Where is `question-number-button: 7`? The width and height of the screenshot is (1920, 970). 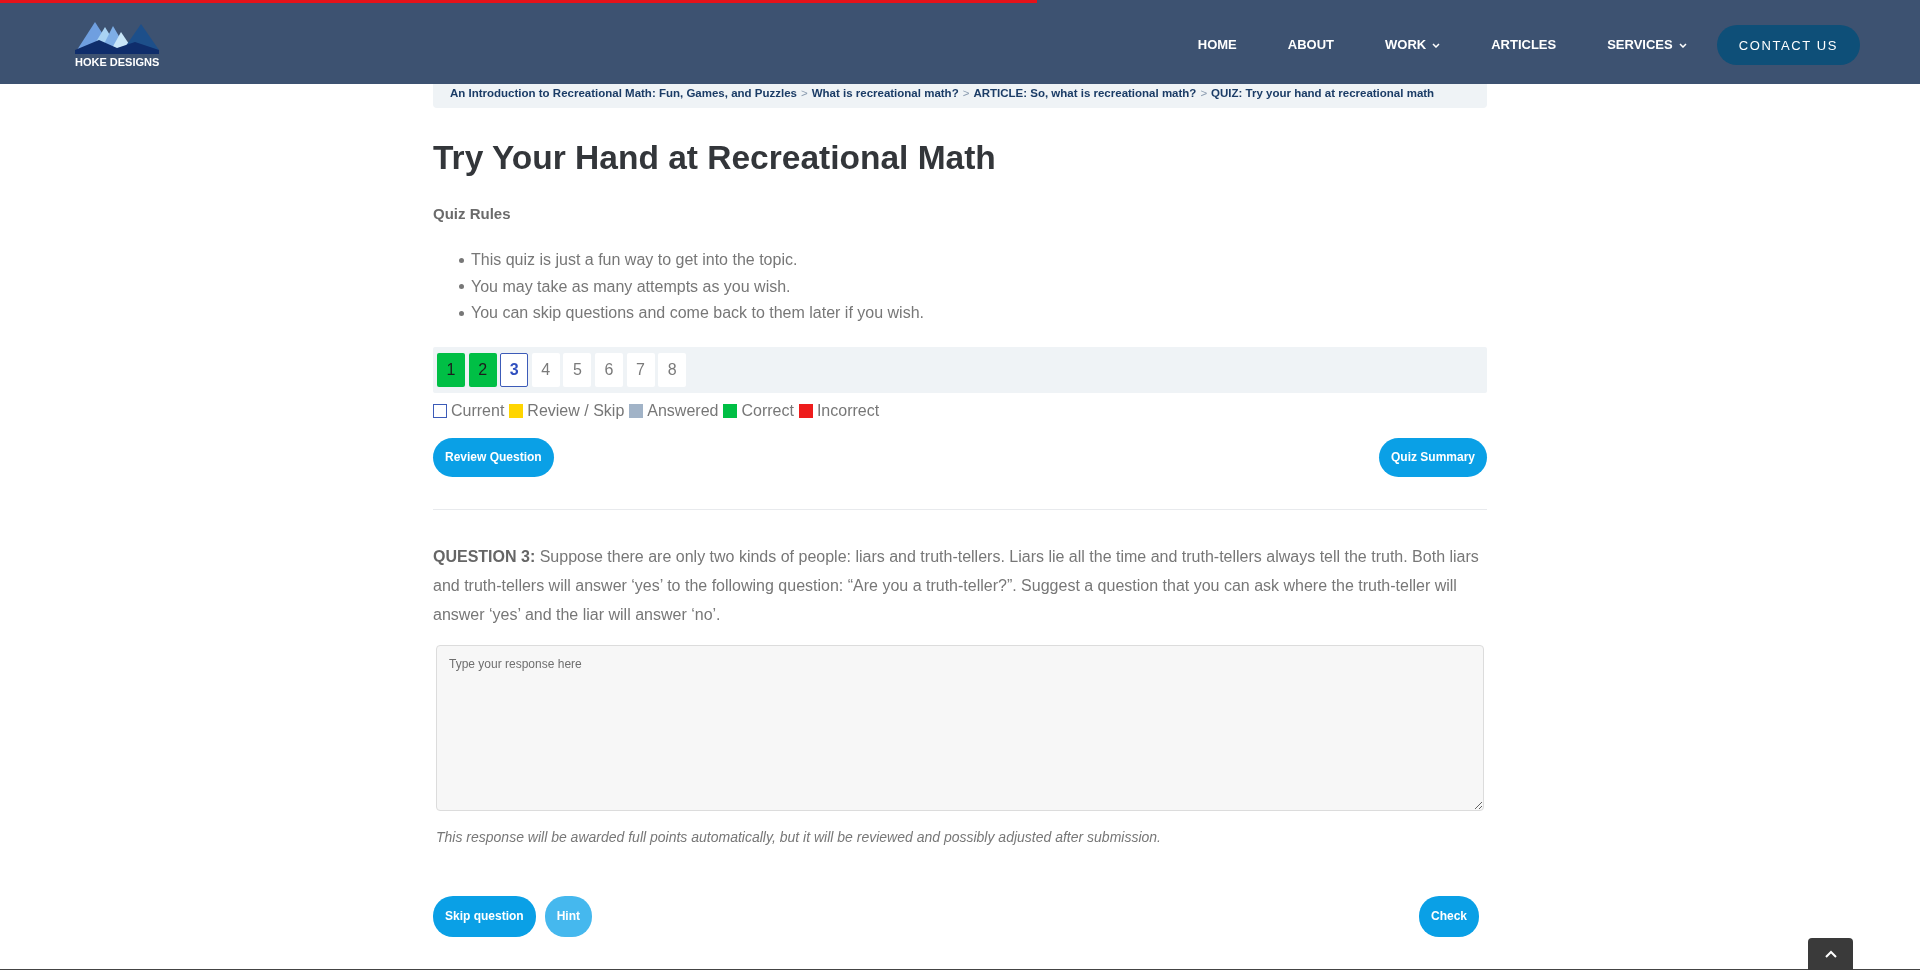
question-number-button: 7 is located at coordinates (640, 369).